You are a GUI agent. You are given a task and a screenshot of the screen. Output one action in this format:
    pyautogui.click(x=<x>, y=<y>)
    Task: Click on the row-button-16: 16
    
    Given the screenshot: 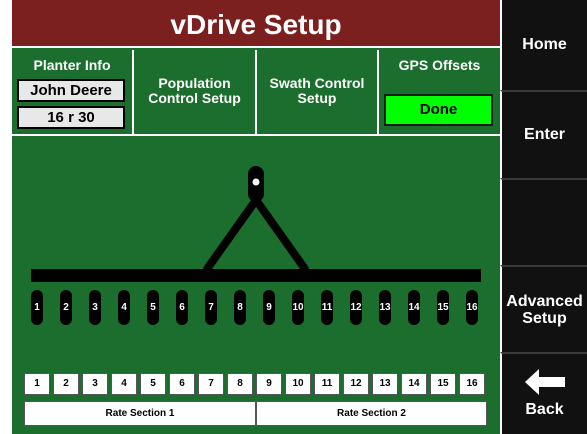 What is the action you would take?
    pyautogui.click(x=472, y=384)
    